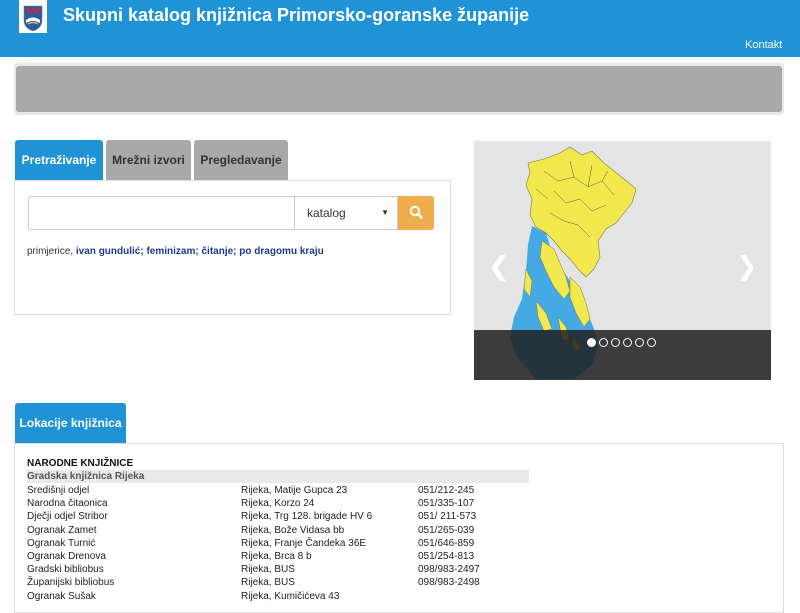  Describe the element at coordinates (66, 556) in the screenshot. I see `library-name: Ogranak Drenova` at that location.